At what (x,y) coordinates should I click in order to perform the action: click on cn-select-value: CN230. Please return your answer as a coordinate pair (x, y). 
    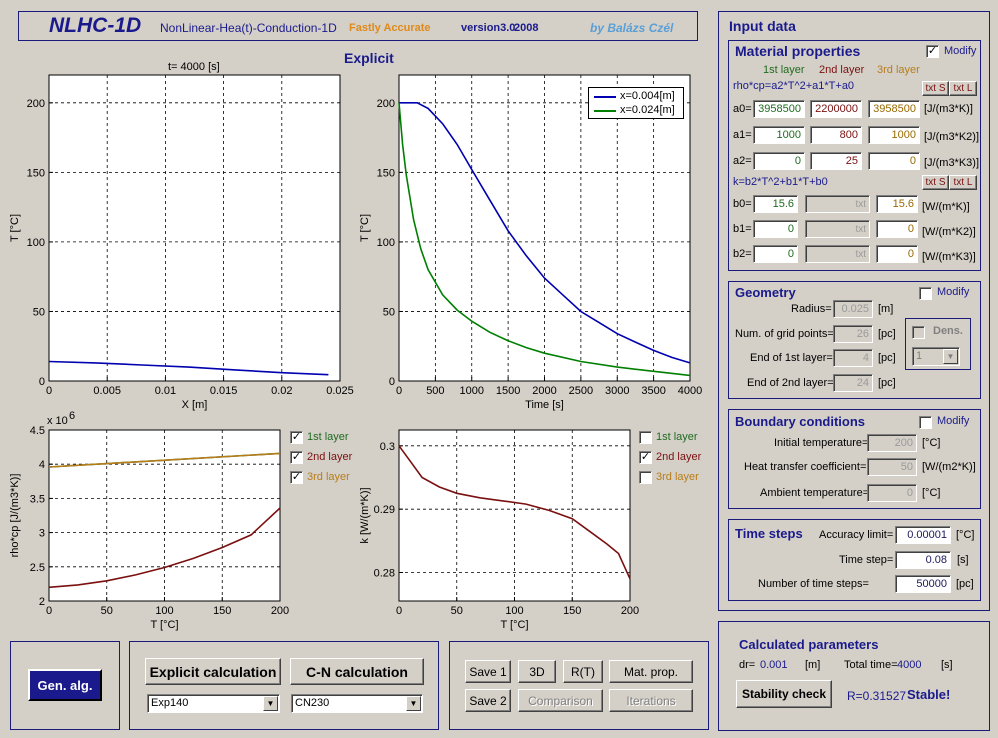
    Looking at the image, I should click on (312, 703).